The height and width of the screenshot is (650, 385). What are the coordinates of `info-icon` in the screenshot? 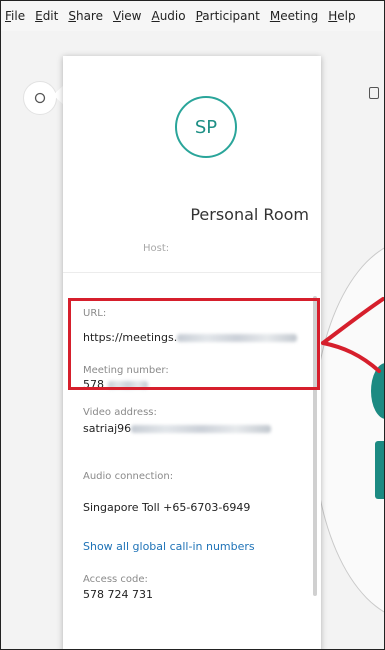 It's located at (40, 98).